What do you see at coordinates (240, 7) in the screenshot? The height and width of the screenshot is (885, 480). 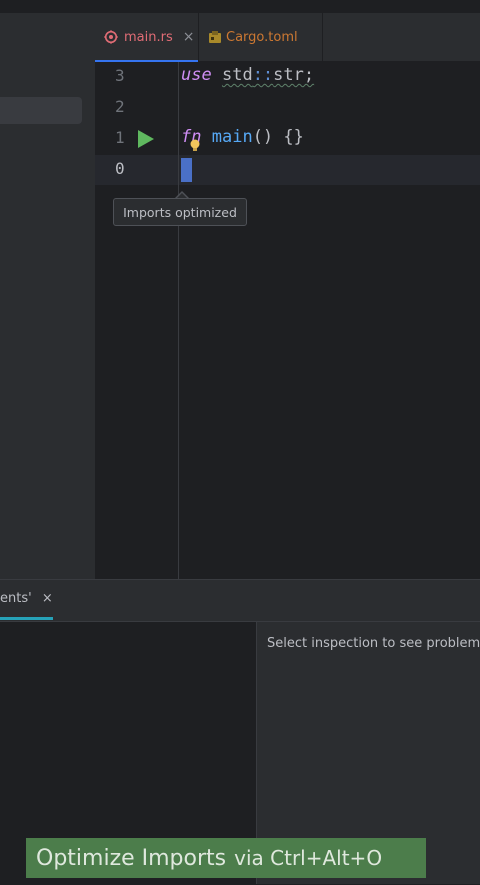 I see `title-strip` at bounding box center [240, 7].